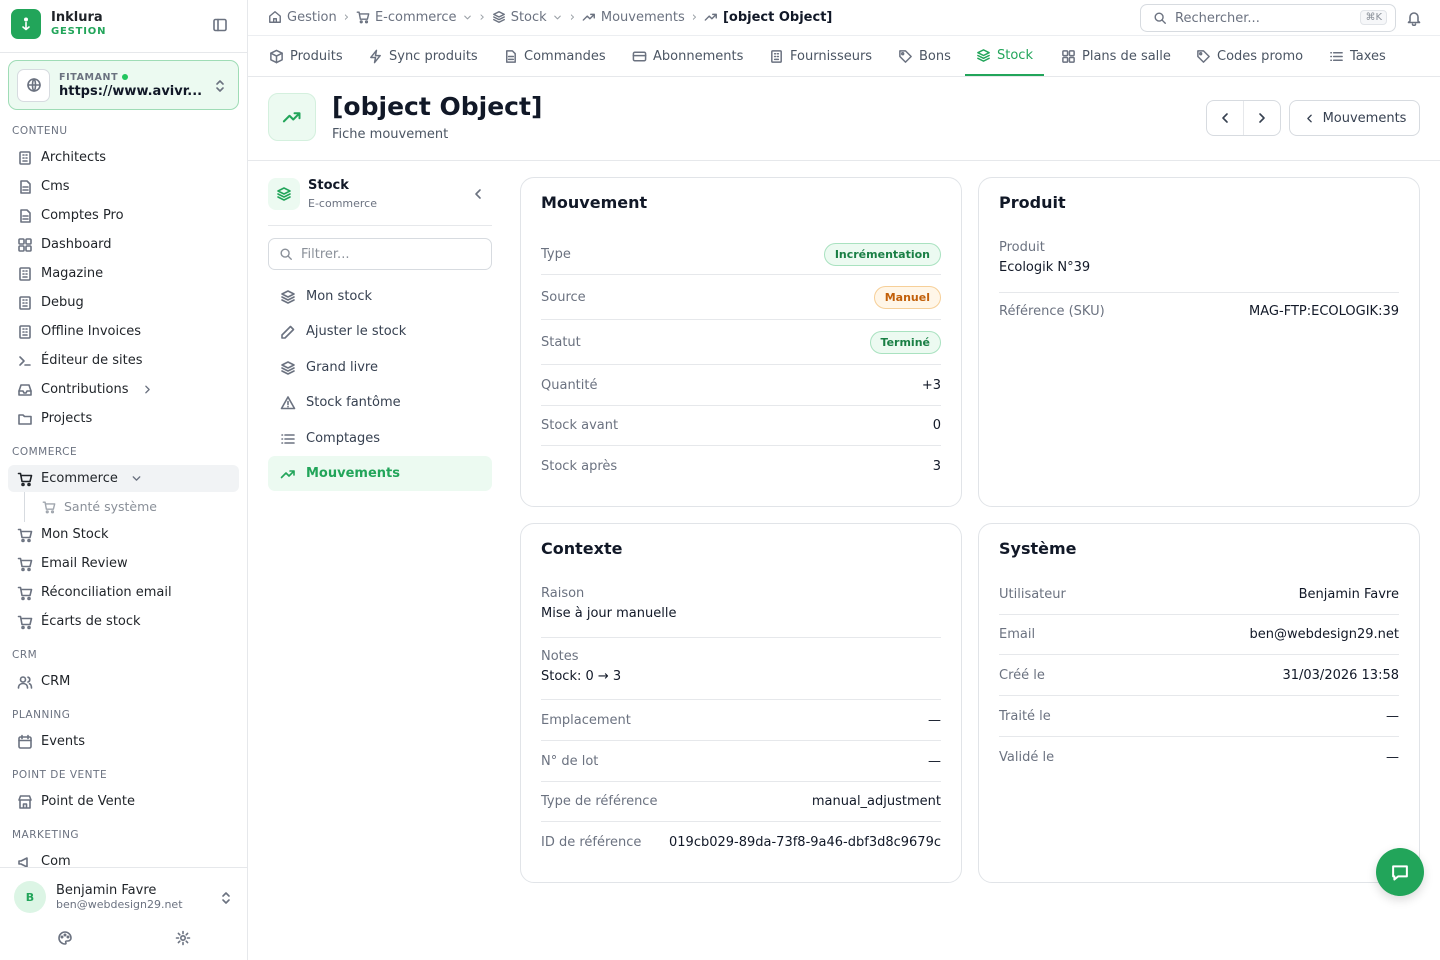  Describe the element at coordinates (1225, 118) in the screenshot. I see `previous-button` at that location.